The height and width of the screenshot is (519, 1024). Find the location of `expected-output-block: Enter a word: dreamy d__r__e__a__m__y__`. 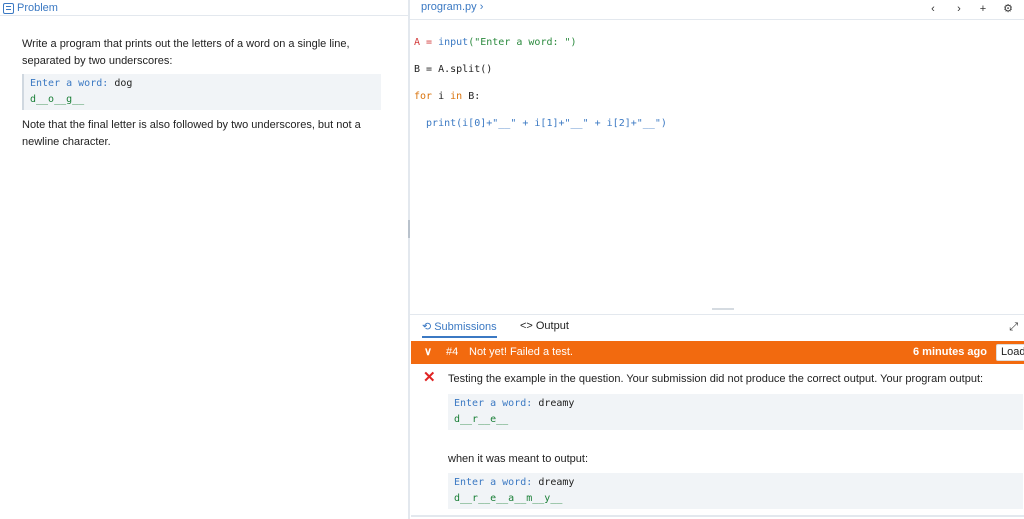

expected-output-block: Enter a word: dreamy d__r__e__a__m__y__ is located at coordinates (735, 491).